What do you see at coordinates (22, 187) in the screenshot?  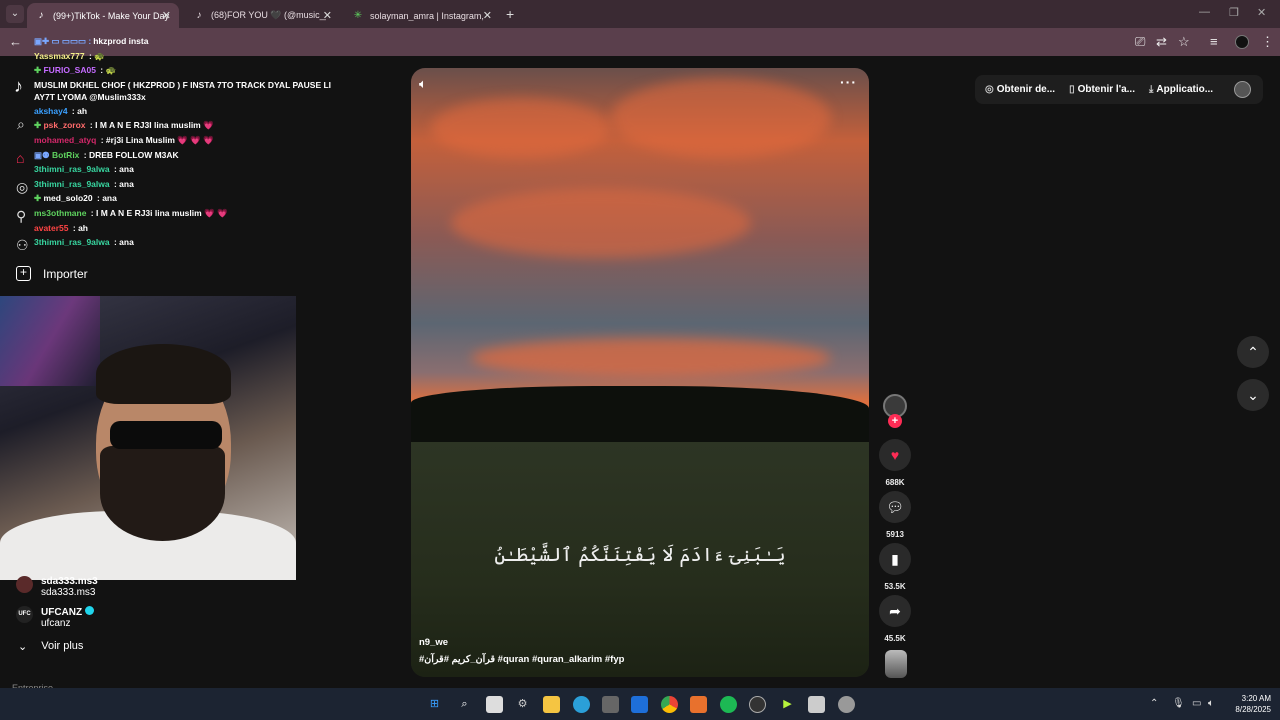 I see `explore-compass-icon: ◎` at bounding box center [22, 187].